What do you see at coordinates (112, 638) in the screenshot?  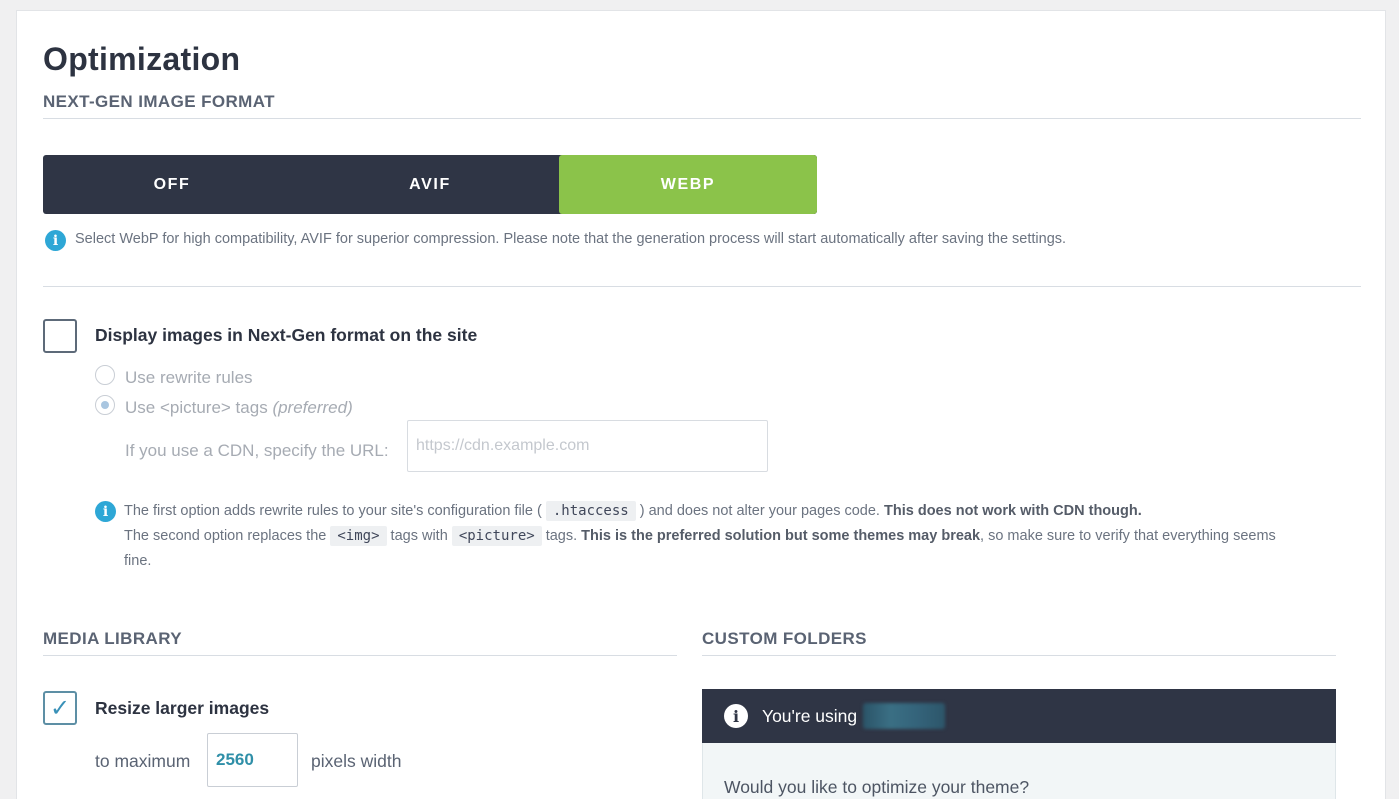 I see `section-title-media-library: MEDIA LIBRARY` at bounding box center [112, 638].